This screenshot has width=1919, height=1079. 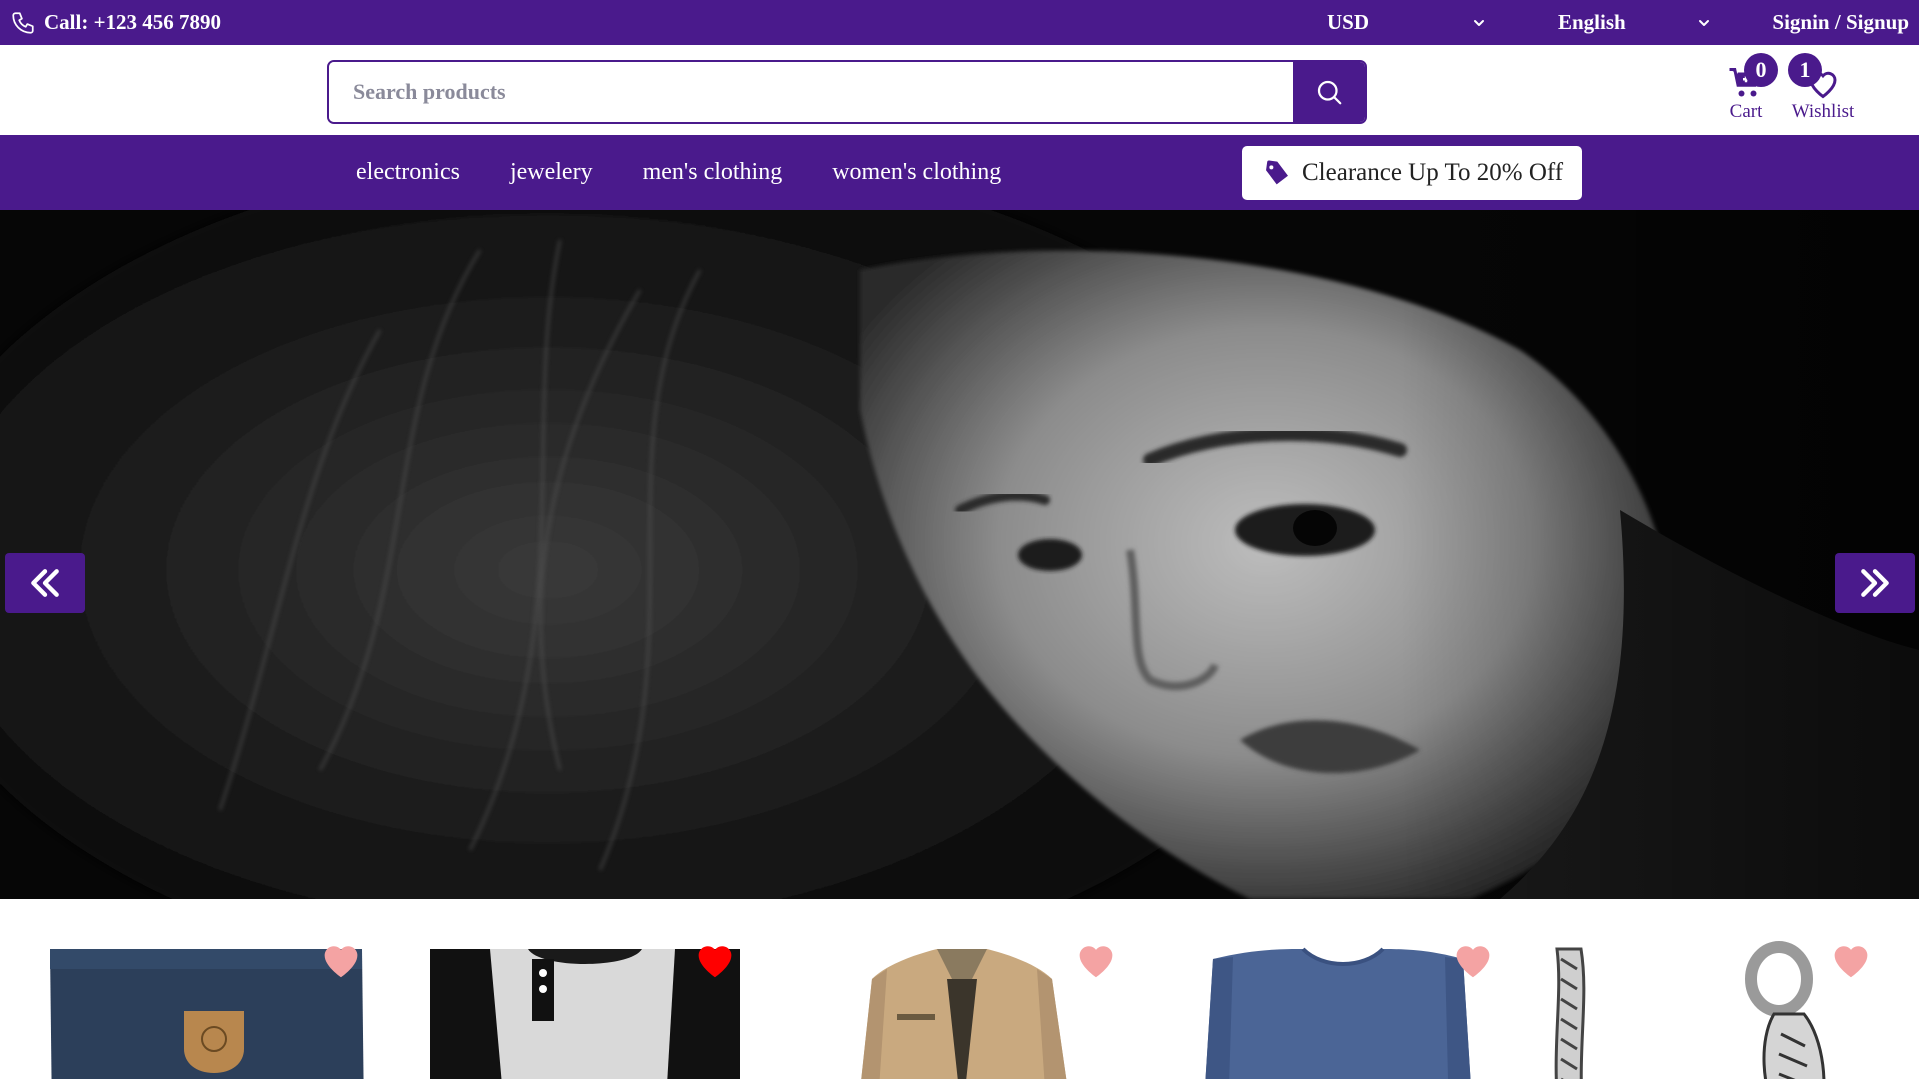 What do you see at coordinates (916, 172) in the screenshot?
I see `nav-item-womens-clothing: women's clothing` at bounding box center [916, 172].